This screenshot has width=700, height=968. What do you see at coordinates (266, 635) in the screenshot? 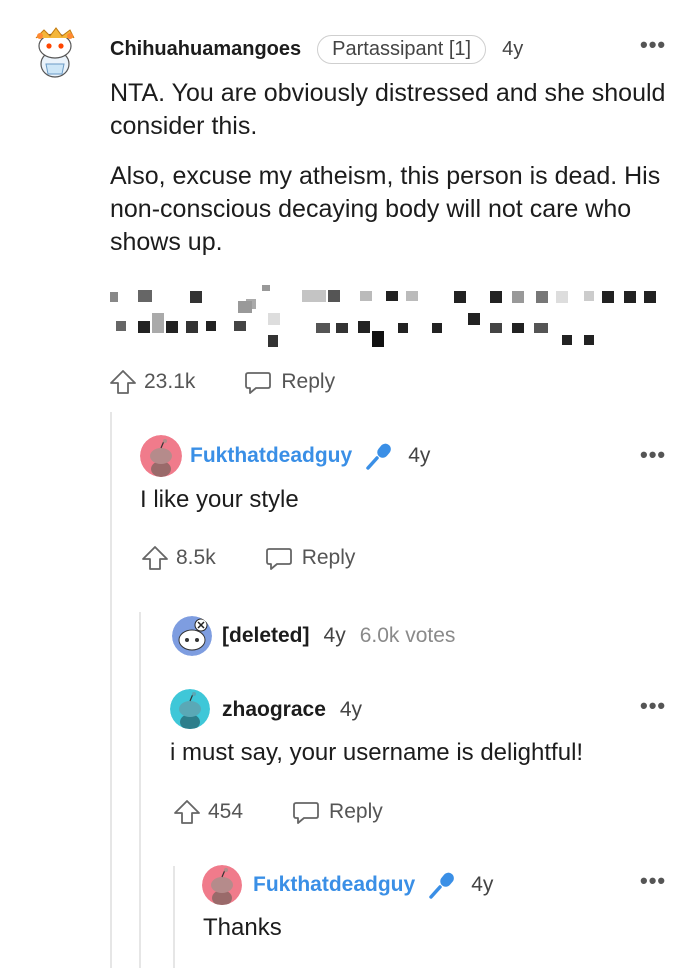
I see `username: [deleted]` at bounding box center [266, 635].